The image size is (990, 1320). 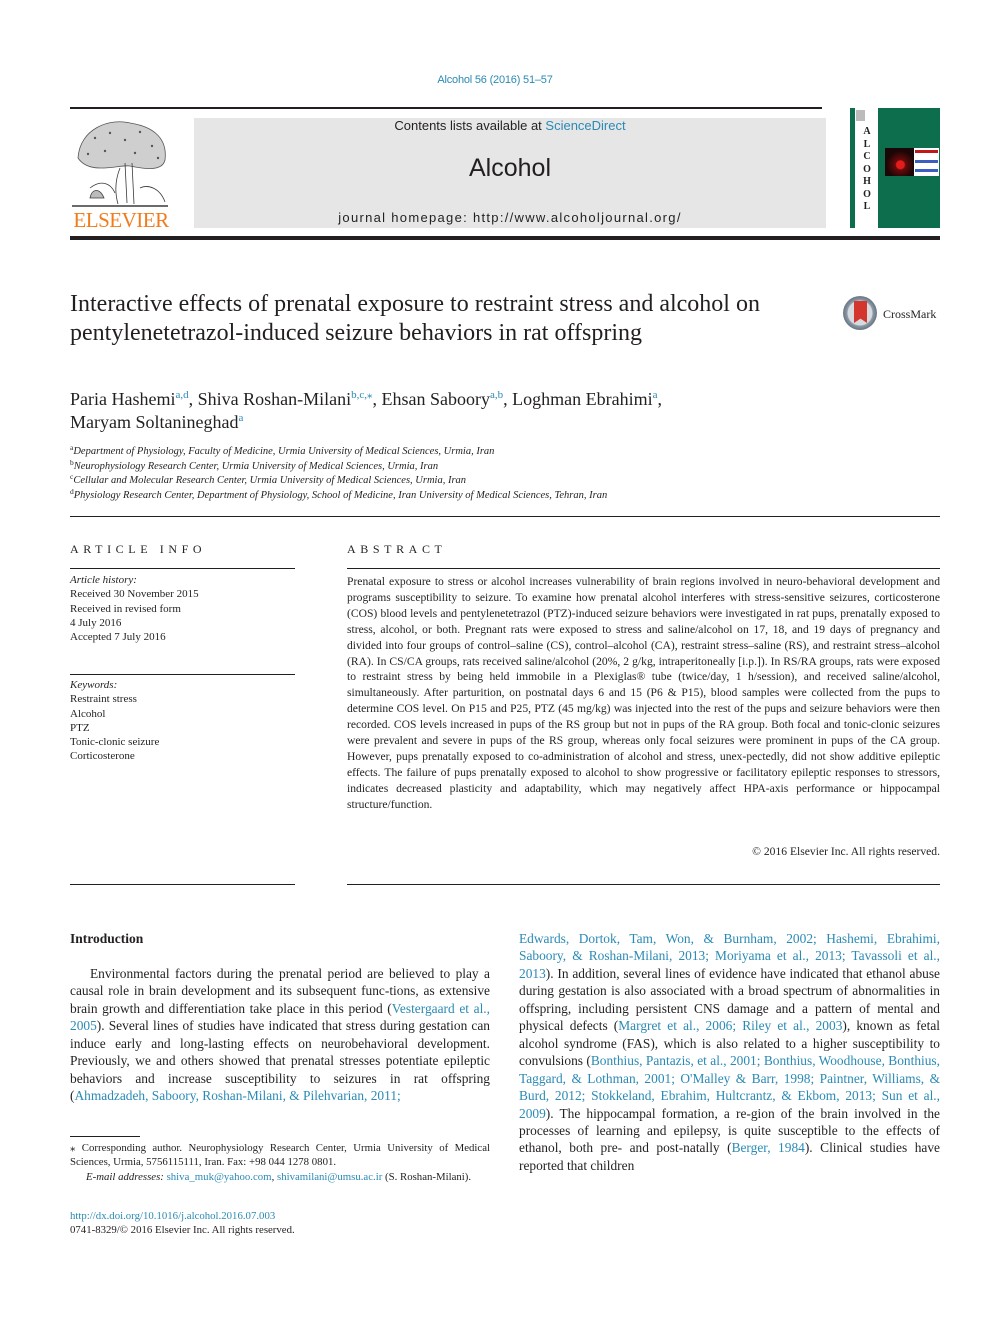 I want to click on history-entry: Received in revised form, so click(x=125, y=608).